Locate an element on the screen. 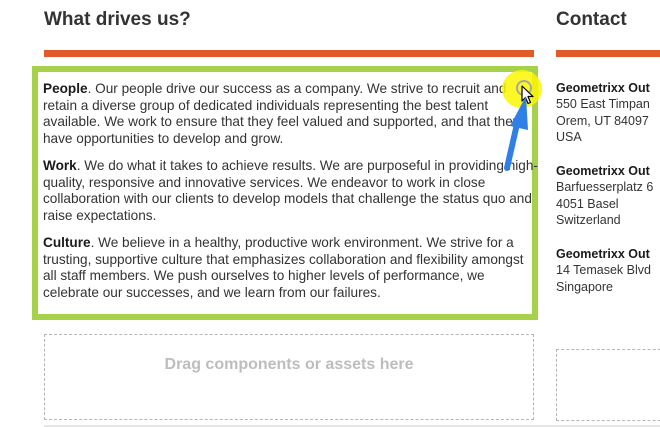 This screenshot has height=427, width=660. contact-heading-rule is located at coordinates (608, 53).